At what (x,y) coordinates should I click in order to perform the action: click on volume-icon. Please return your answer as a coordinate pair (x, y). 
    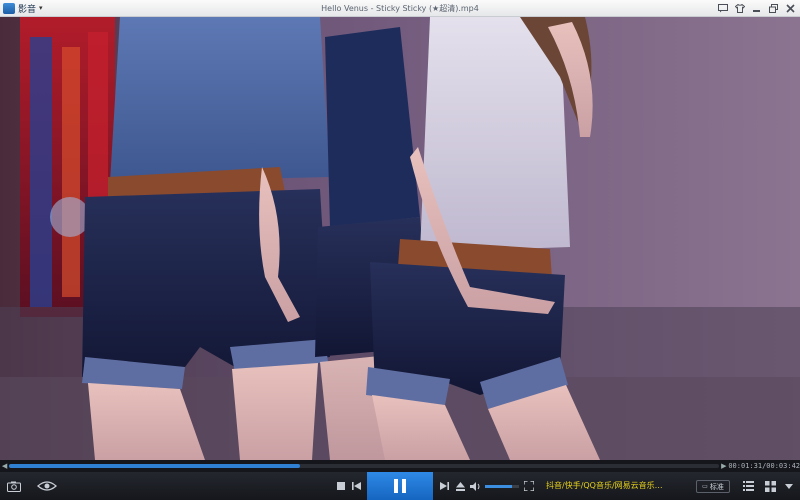
    Looking at the image, I should click on (474, 486).